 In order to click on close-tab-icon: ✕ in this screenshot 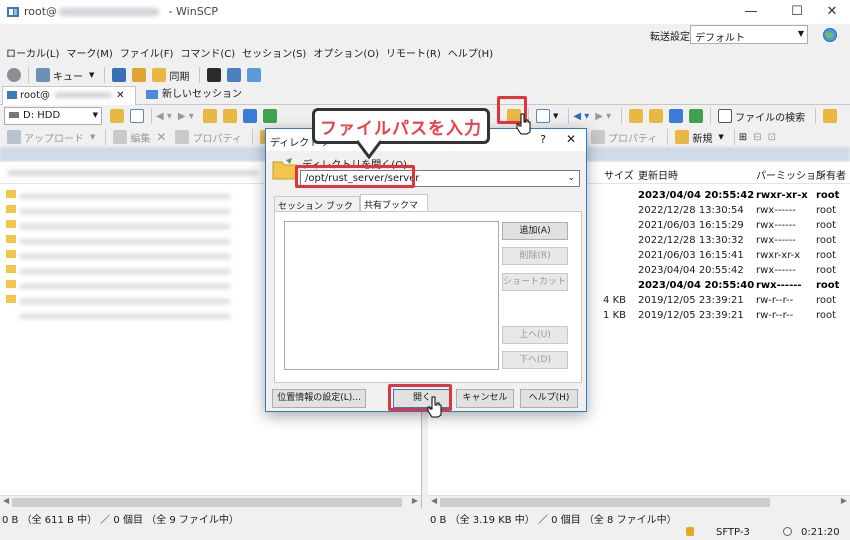, I will do `click(120, 95)`.